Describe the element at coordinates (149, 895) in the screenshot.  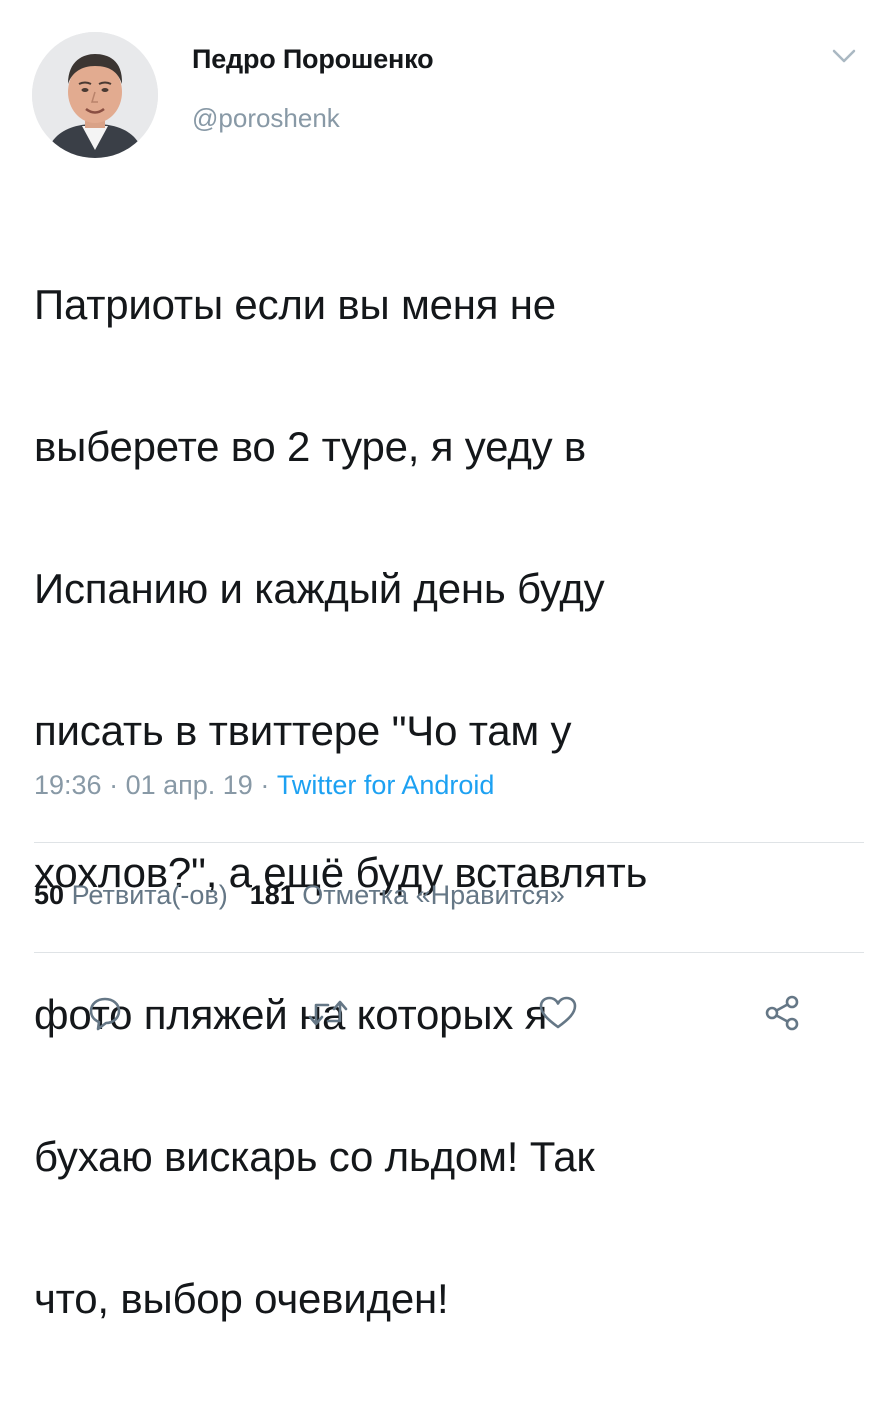
I see `retweets-label: Ретвита(-ов)` at that location.